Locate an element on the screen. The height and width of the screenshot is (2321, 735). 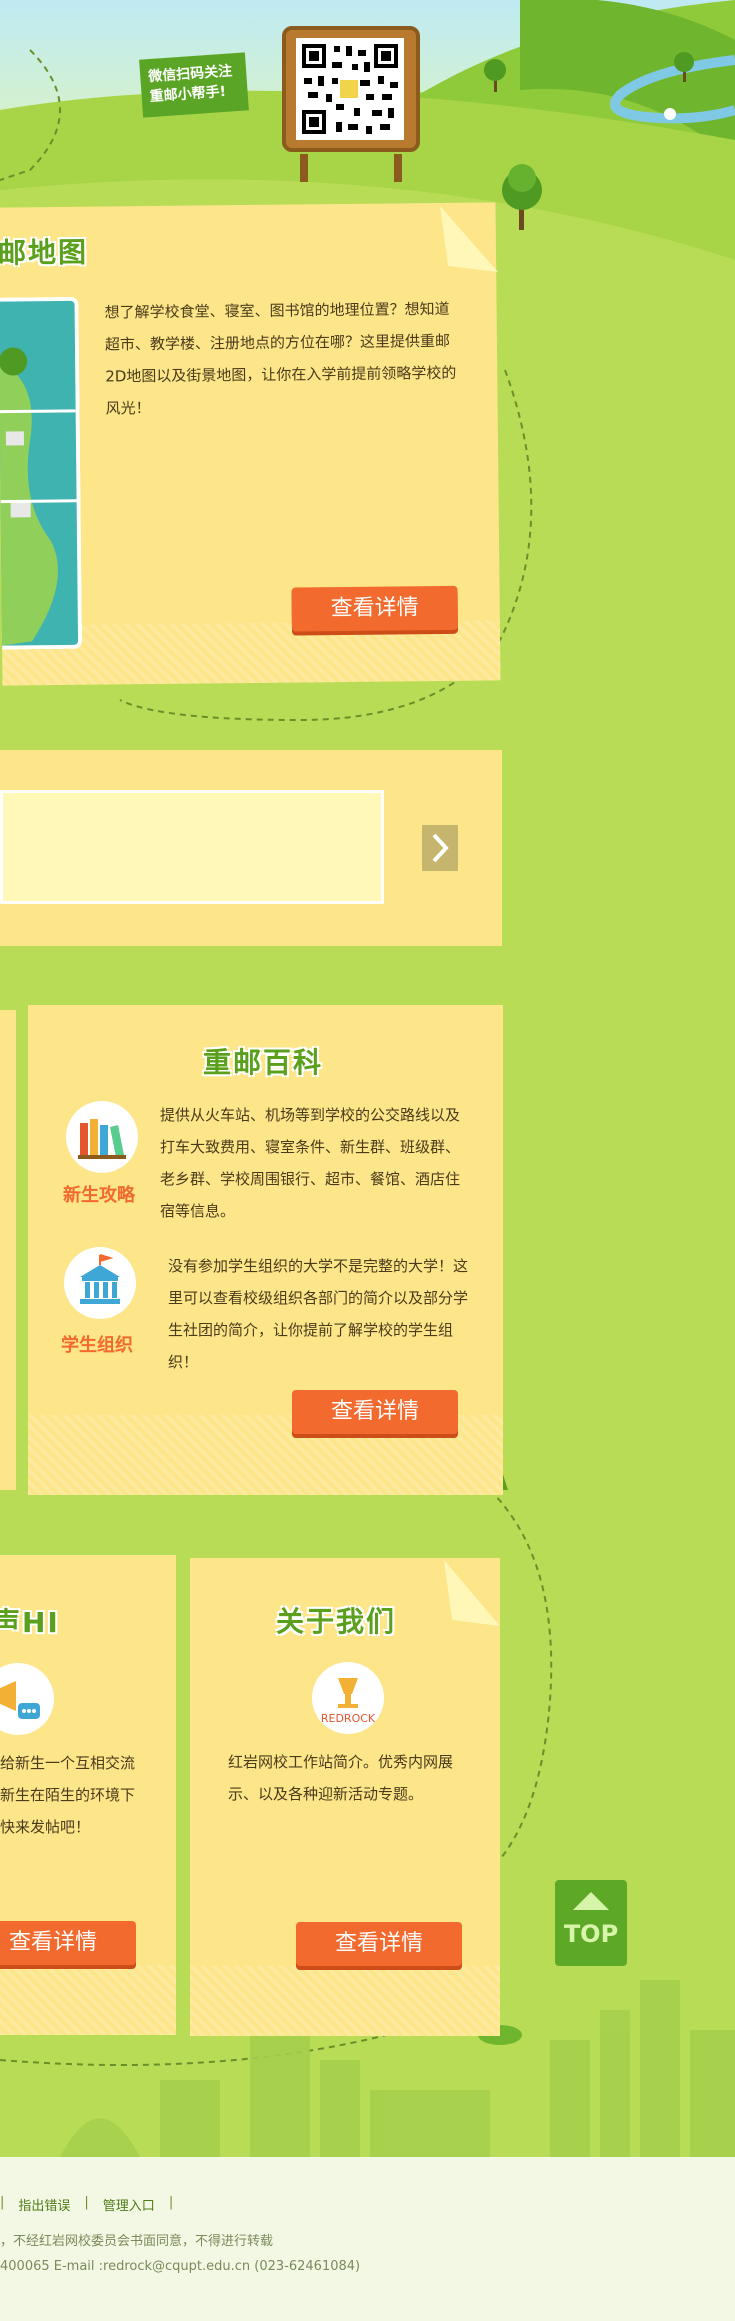
qr-code-icon is located at coordinates (350, 89).